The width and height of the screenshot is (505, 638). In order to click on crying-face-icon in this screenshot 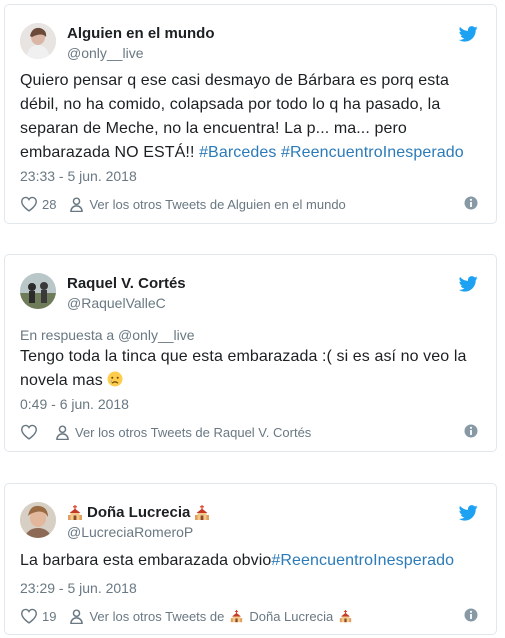, I will do `click(115, 379)`.